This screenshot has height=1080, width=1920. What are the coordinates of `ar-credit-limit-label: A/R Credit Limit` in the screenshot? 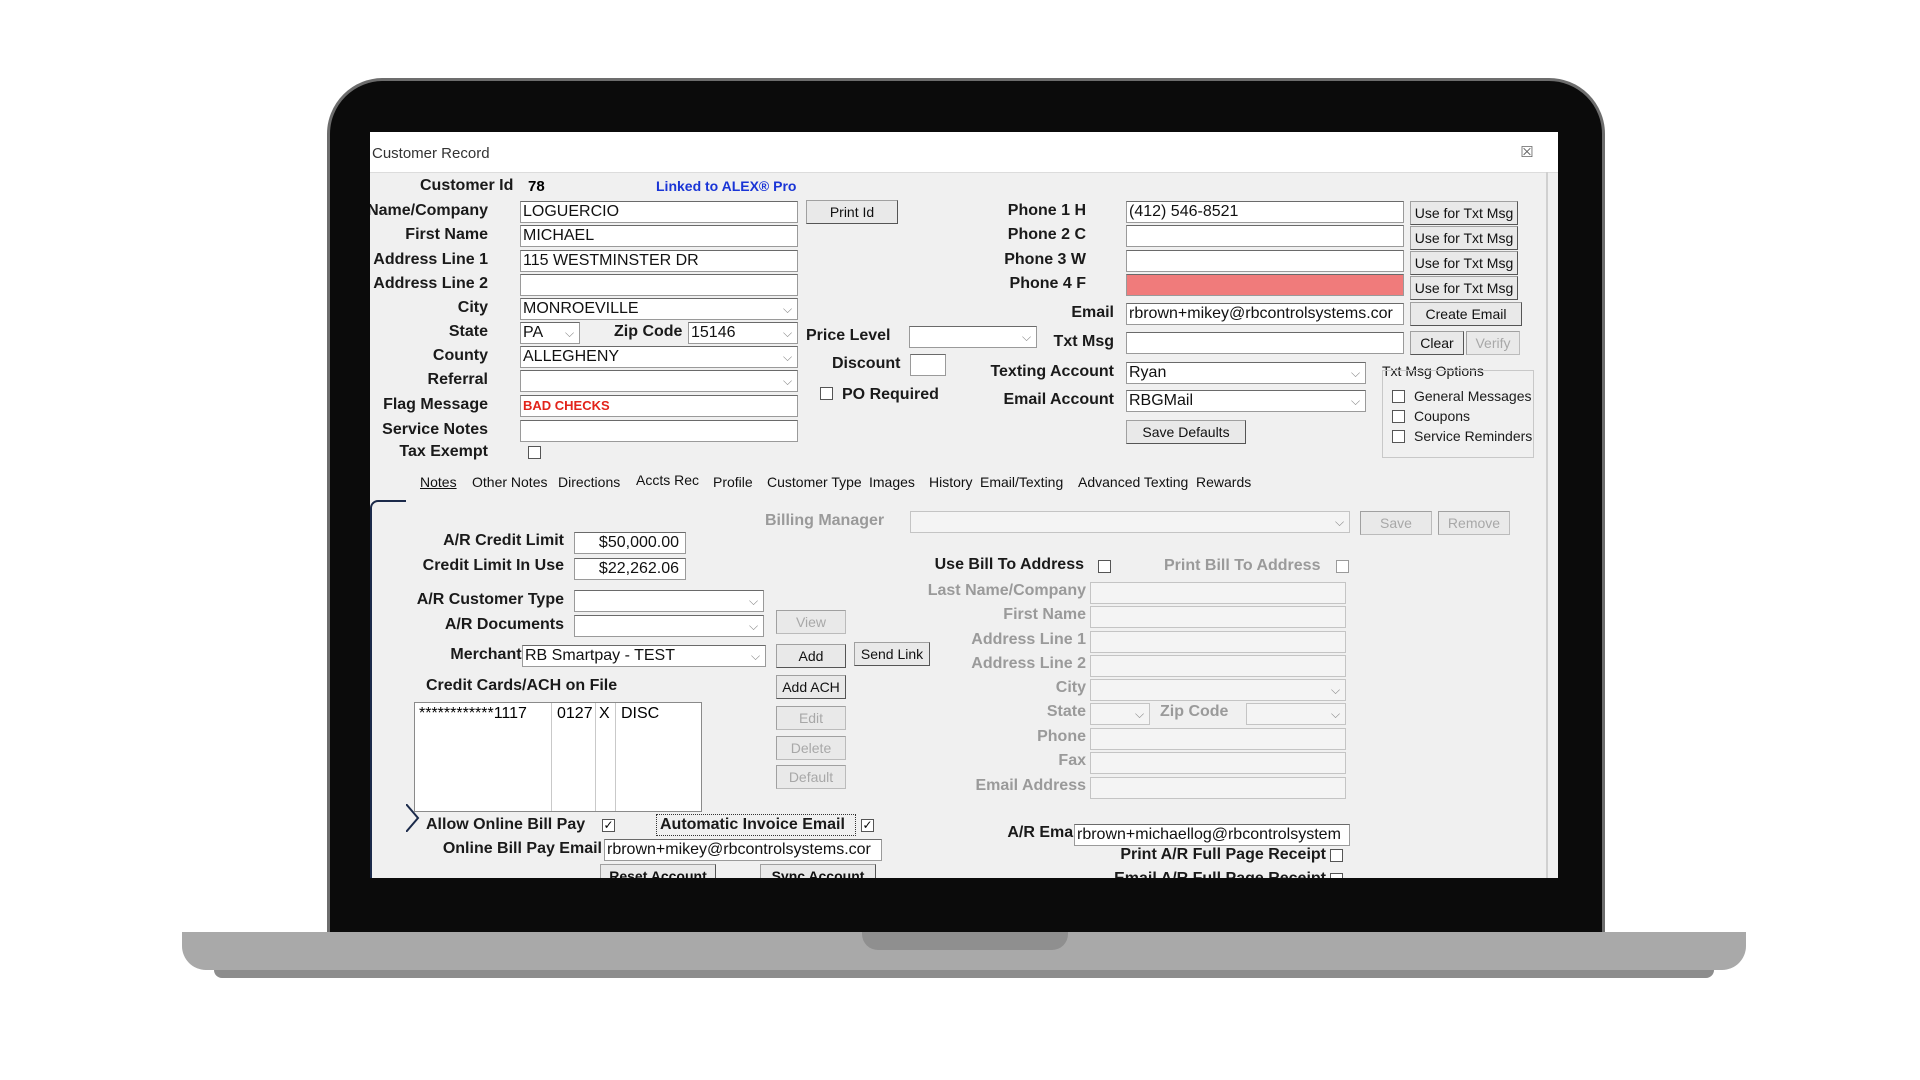 It's located at (503, 540).